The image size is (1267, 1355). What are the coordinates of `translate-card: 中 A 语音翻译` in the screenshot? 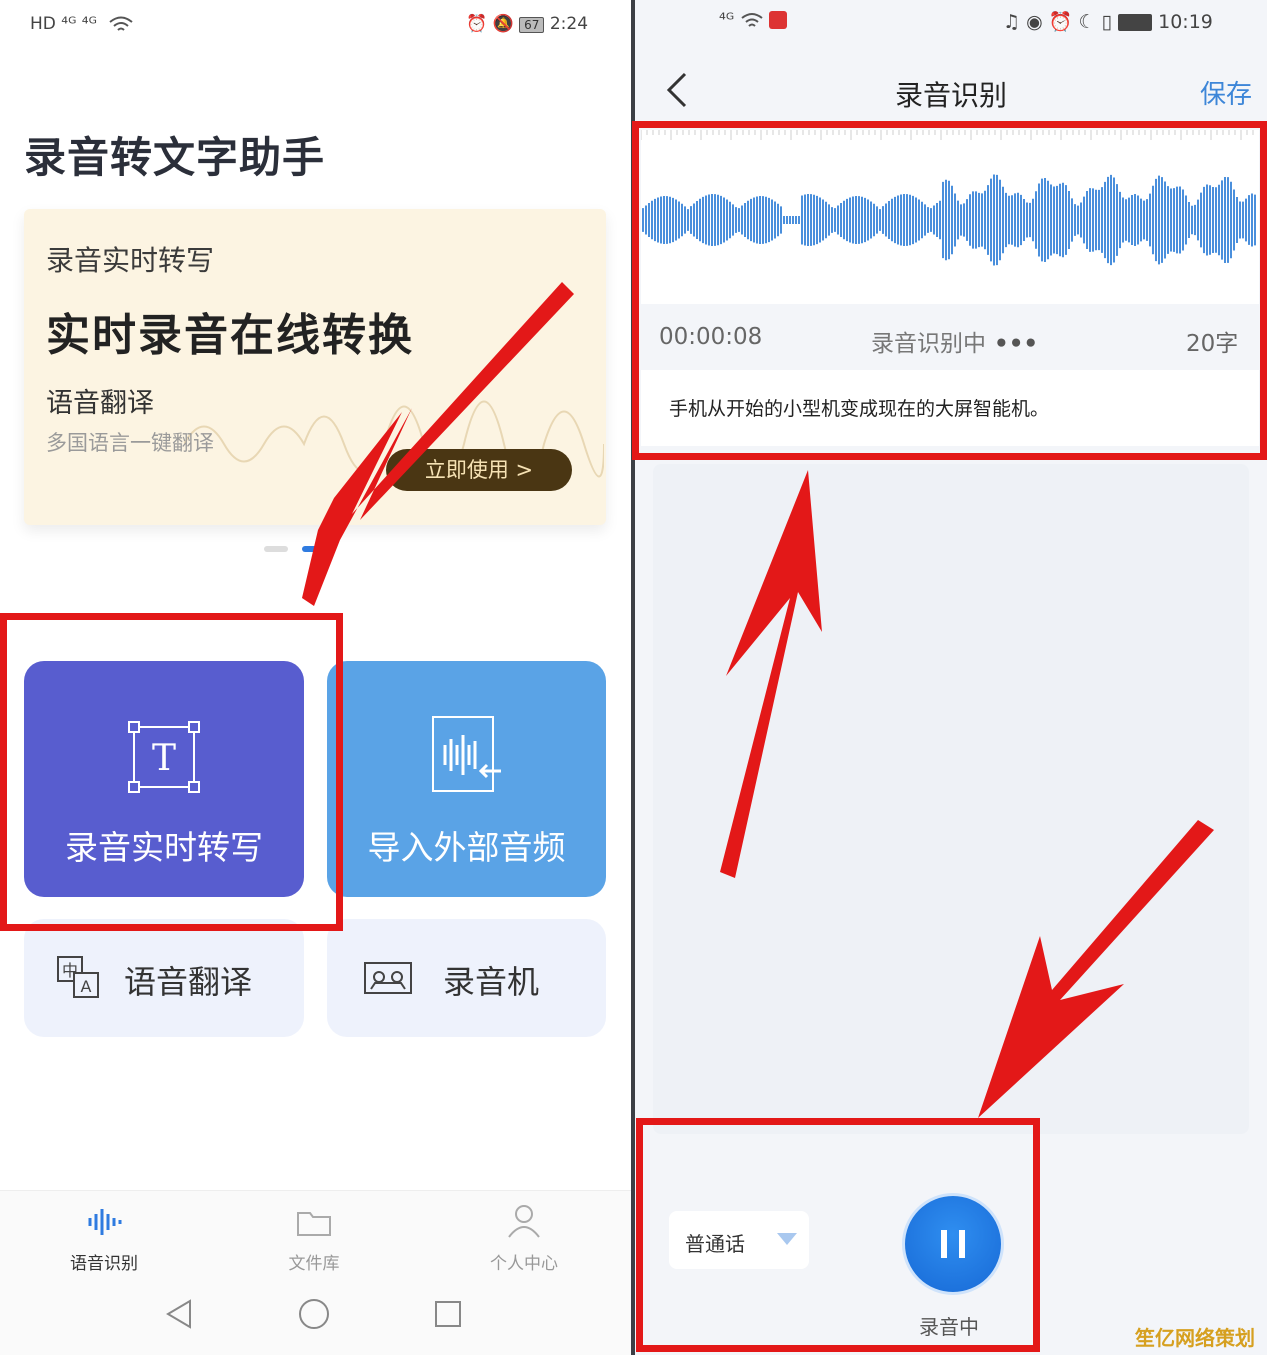 It's located at (164, 978).